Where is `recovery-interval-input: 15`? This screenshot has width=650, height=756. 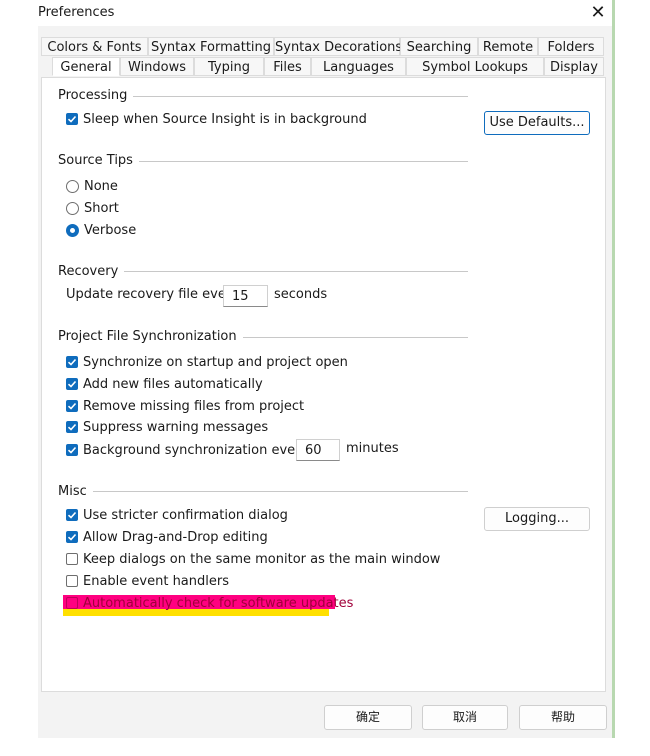 recovery-interval-input: 15 is located at coordinates (245, 296).